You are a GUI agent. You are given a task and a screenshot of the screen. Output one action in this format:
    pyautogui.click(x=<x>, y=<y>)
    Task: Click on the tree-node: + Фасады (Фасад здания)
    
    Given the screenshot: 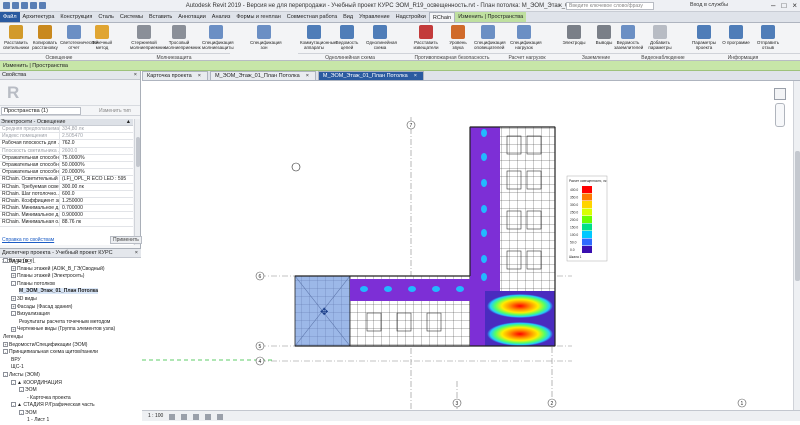 What is the action you would take?
    pyautogui.click(x=70, y=308)
    